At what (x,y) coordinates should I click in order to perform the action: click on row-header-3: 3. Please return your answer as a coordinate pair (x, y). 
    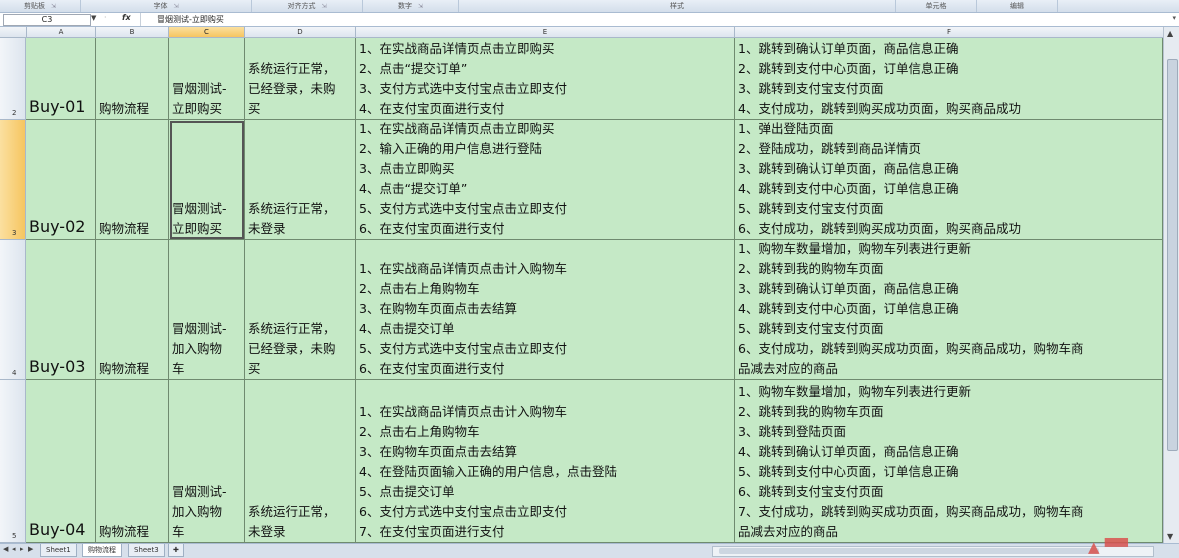
    Looking at the image, I should click on (13, 180).